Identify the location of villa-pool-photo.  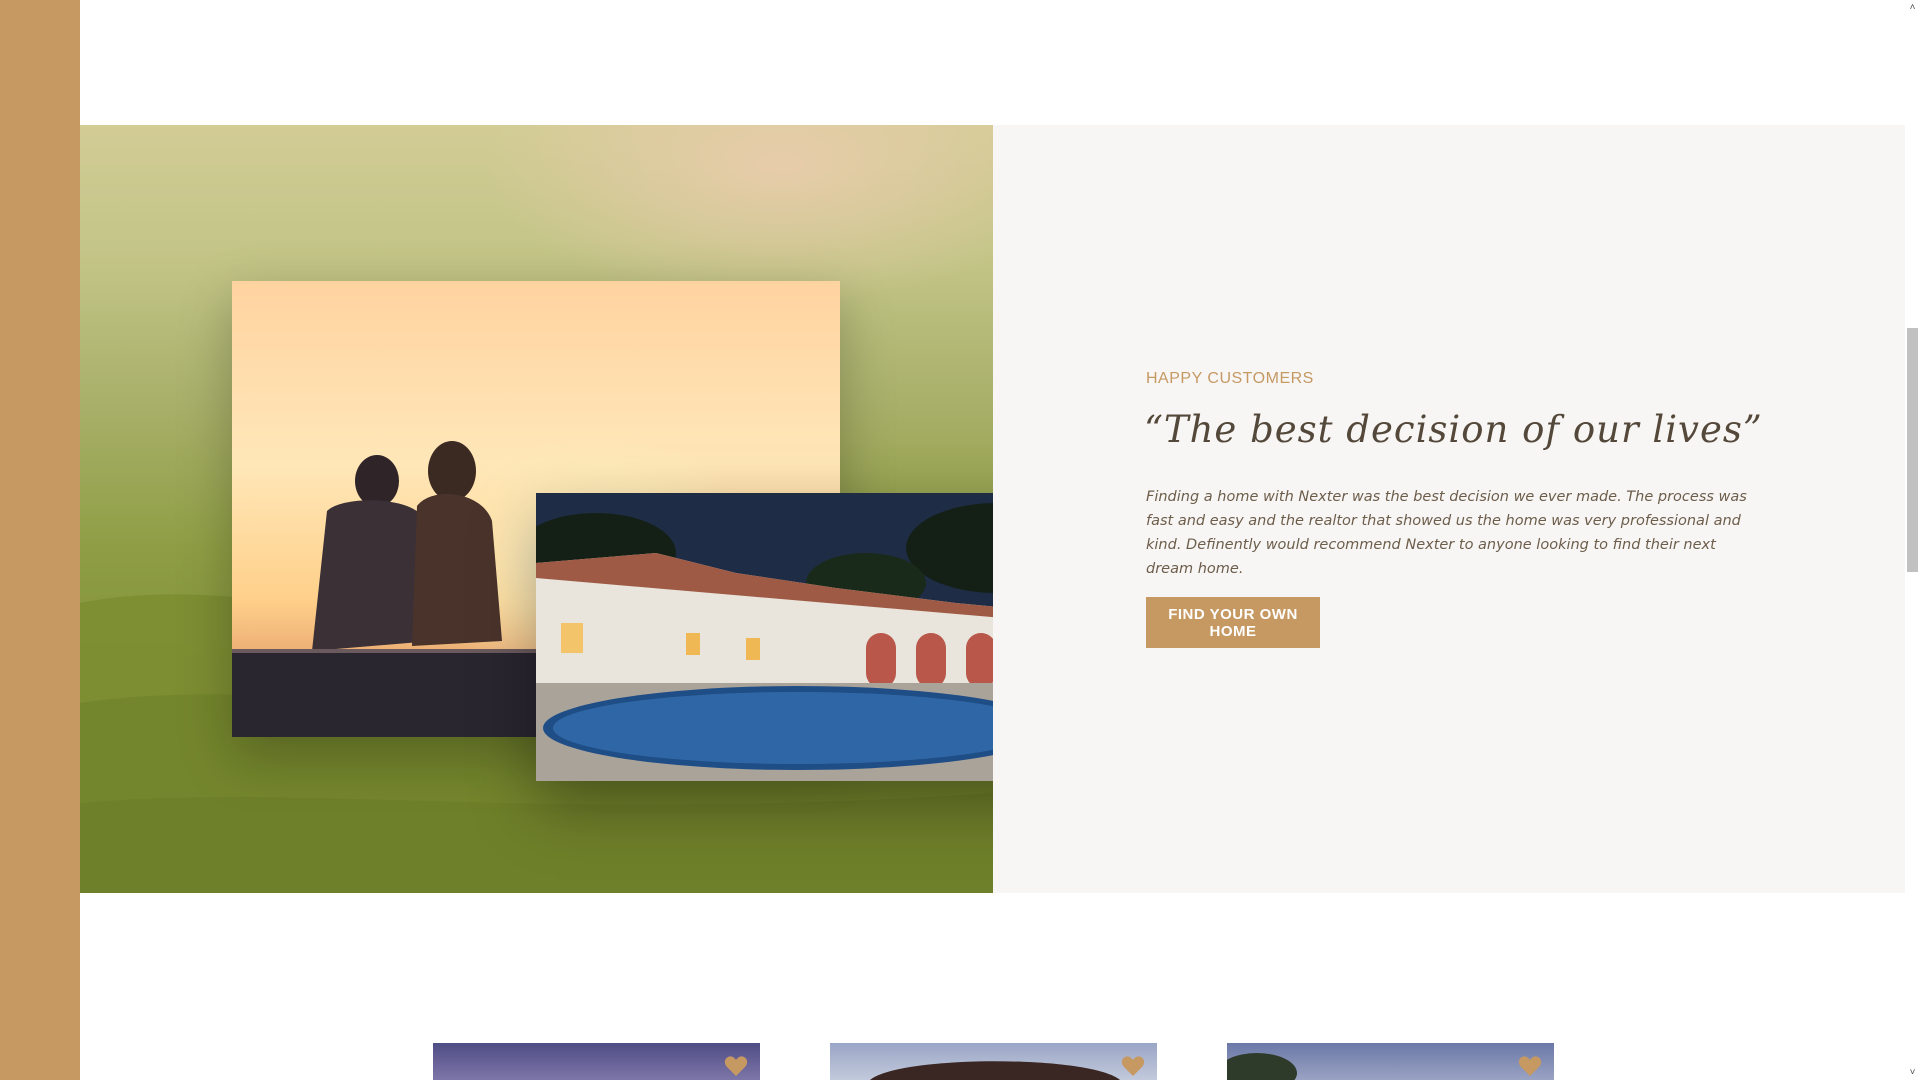
(764, 637).